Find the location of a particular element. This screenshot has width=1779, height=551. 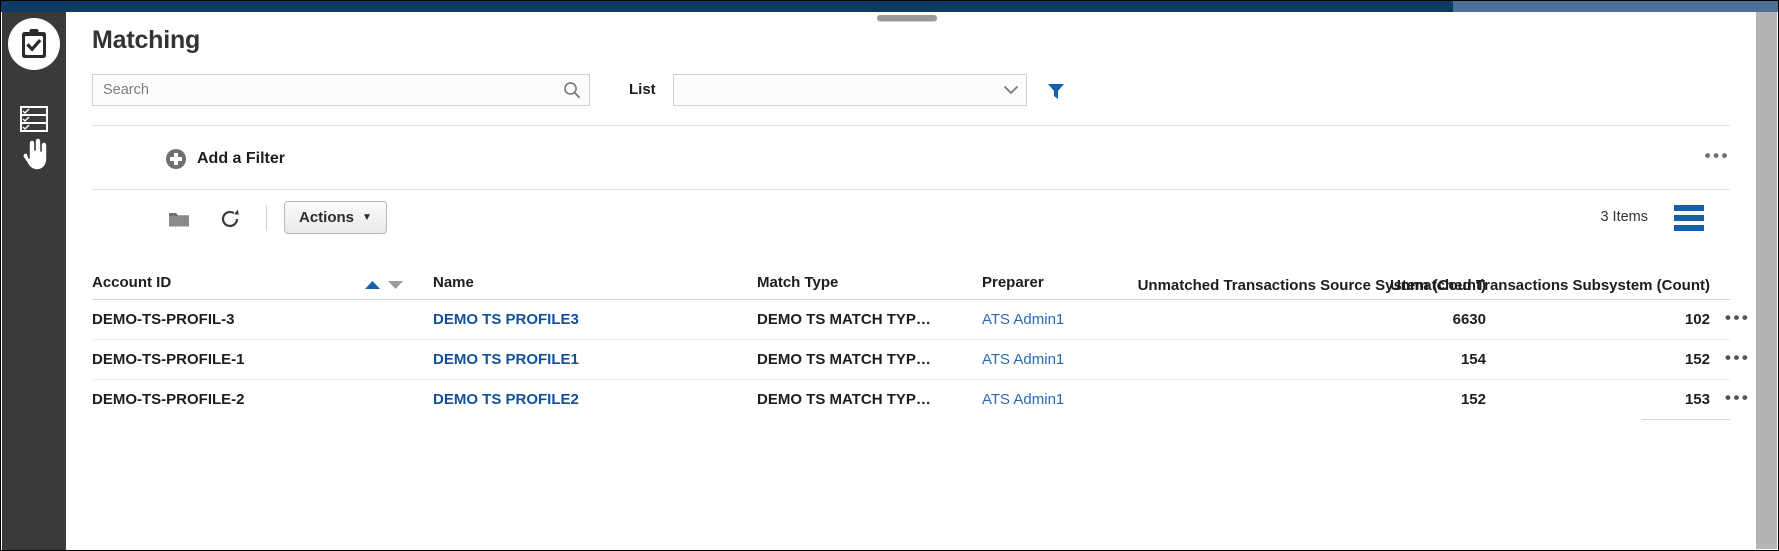

filter-overflow-menu: ••• is located at coordinates (1717, 155).